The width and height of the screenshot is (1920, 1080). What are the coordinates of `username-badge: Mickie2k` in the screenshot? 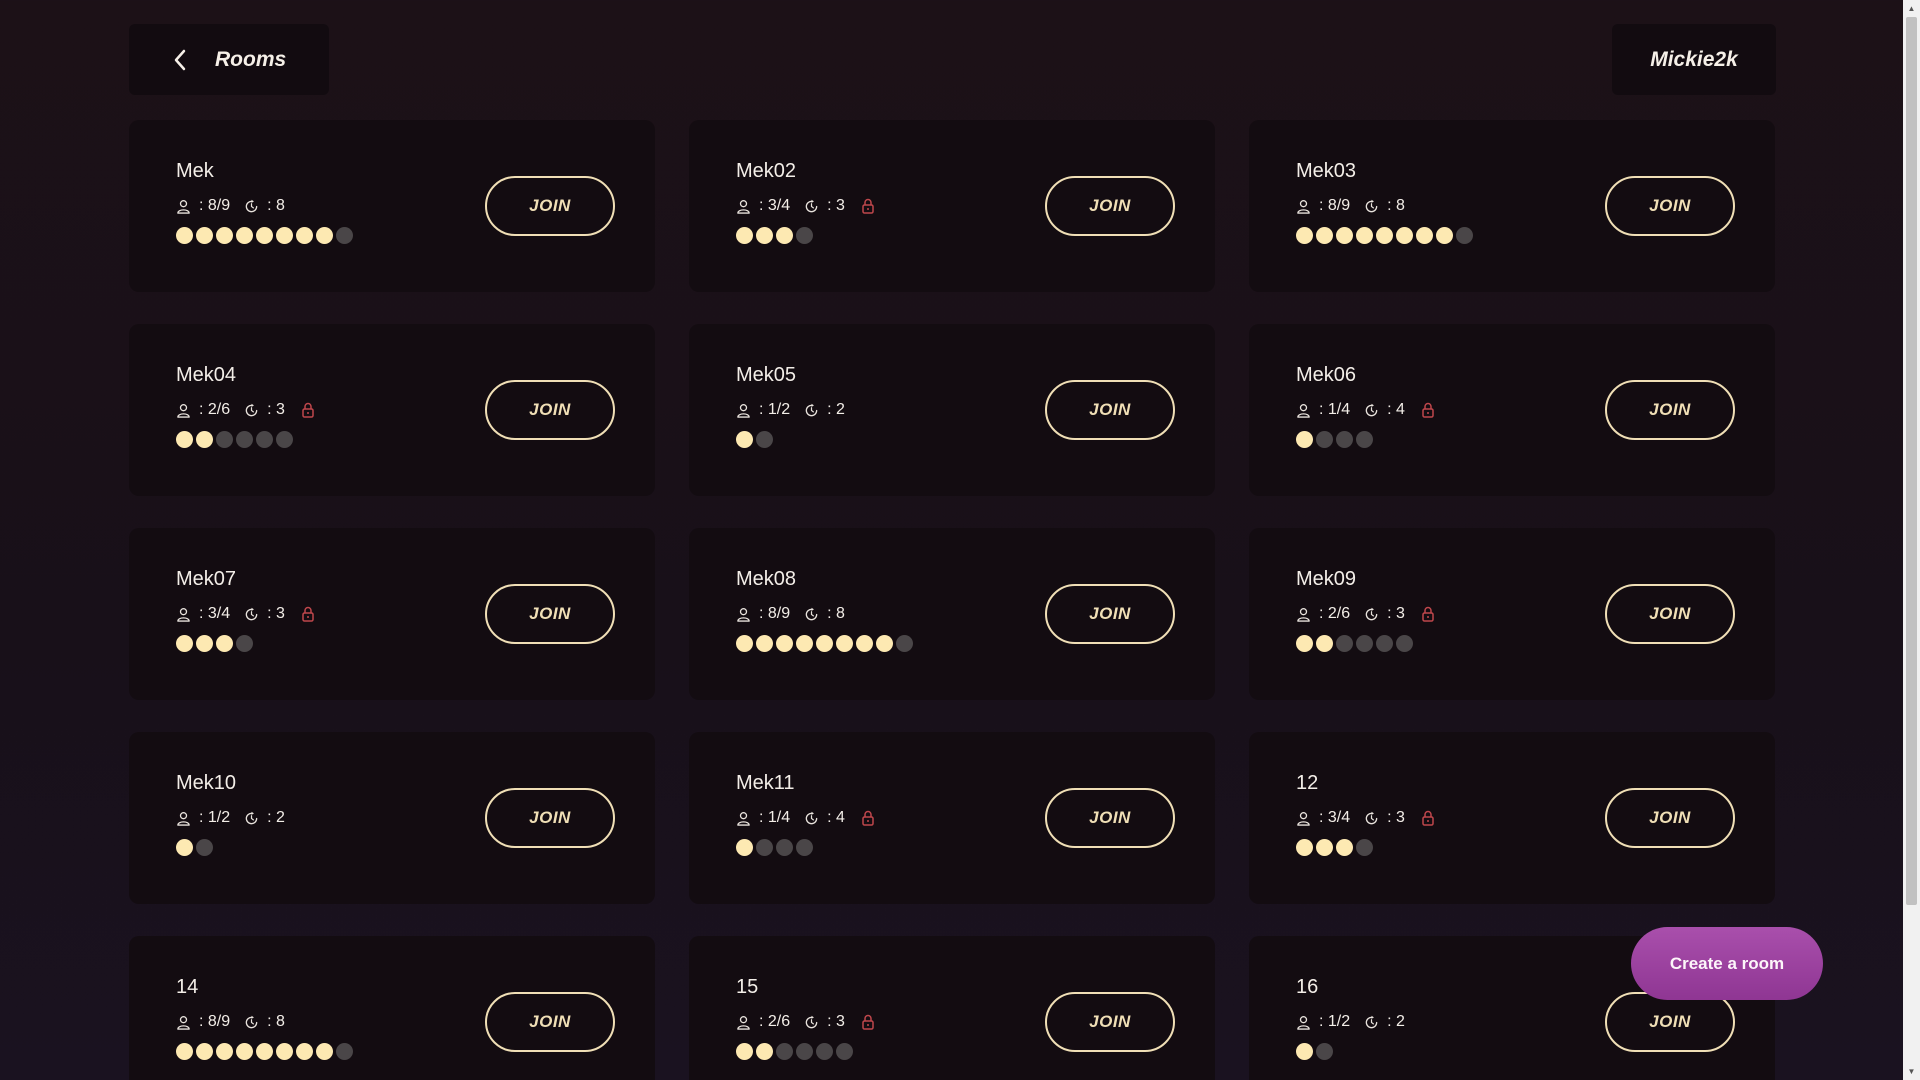 It's located at (1694, 59).